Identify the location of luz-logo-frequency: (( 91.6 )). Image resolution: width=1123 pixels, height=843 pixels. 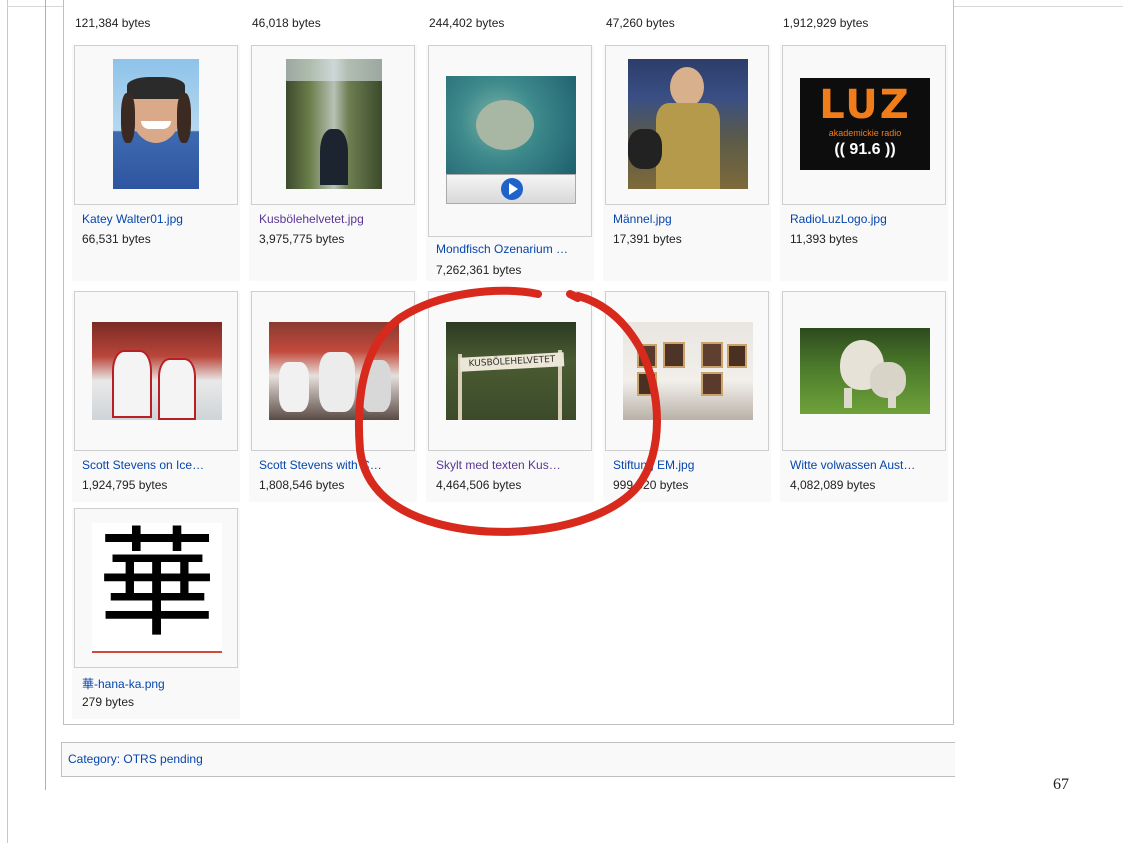
(865, 149).